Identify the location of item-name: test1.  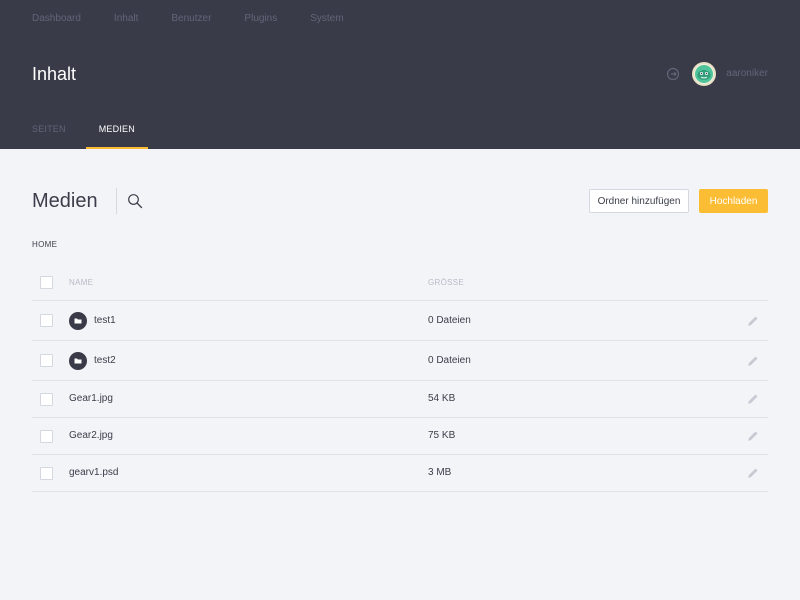
(105, 321).